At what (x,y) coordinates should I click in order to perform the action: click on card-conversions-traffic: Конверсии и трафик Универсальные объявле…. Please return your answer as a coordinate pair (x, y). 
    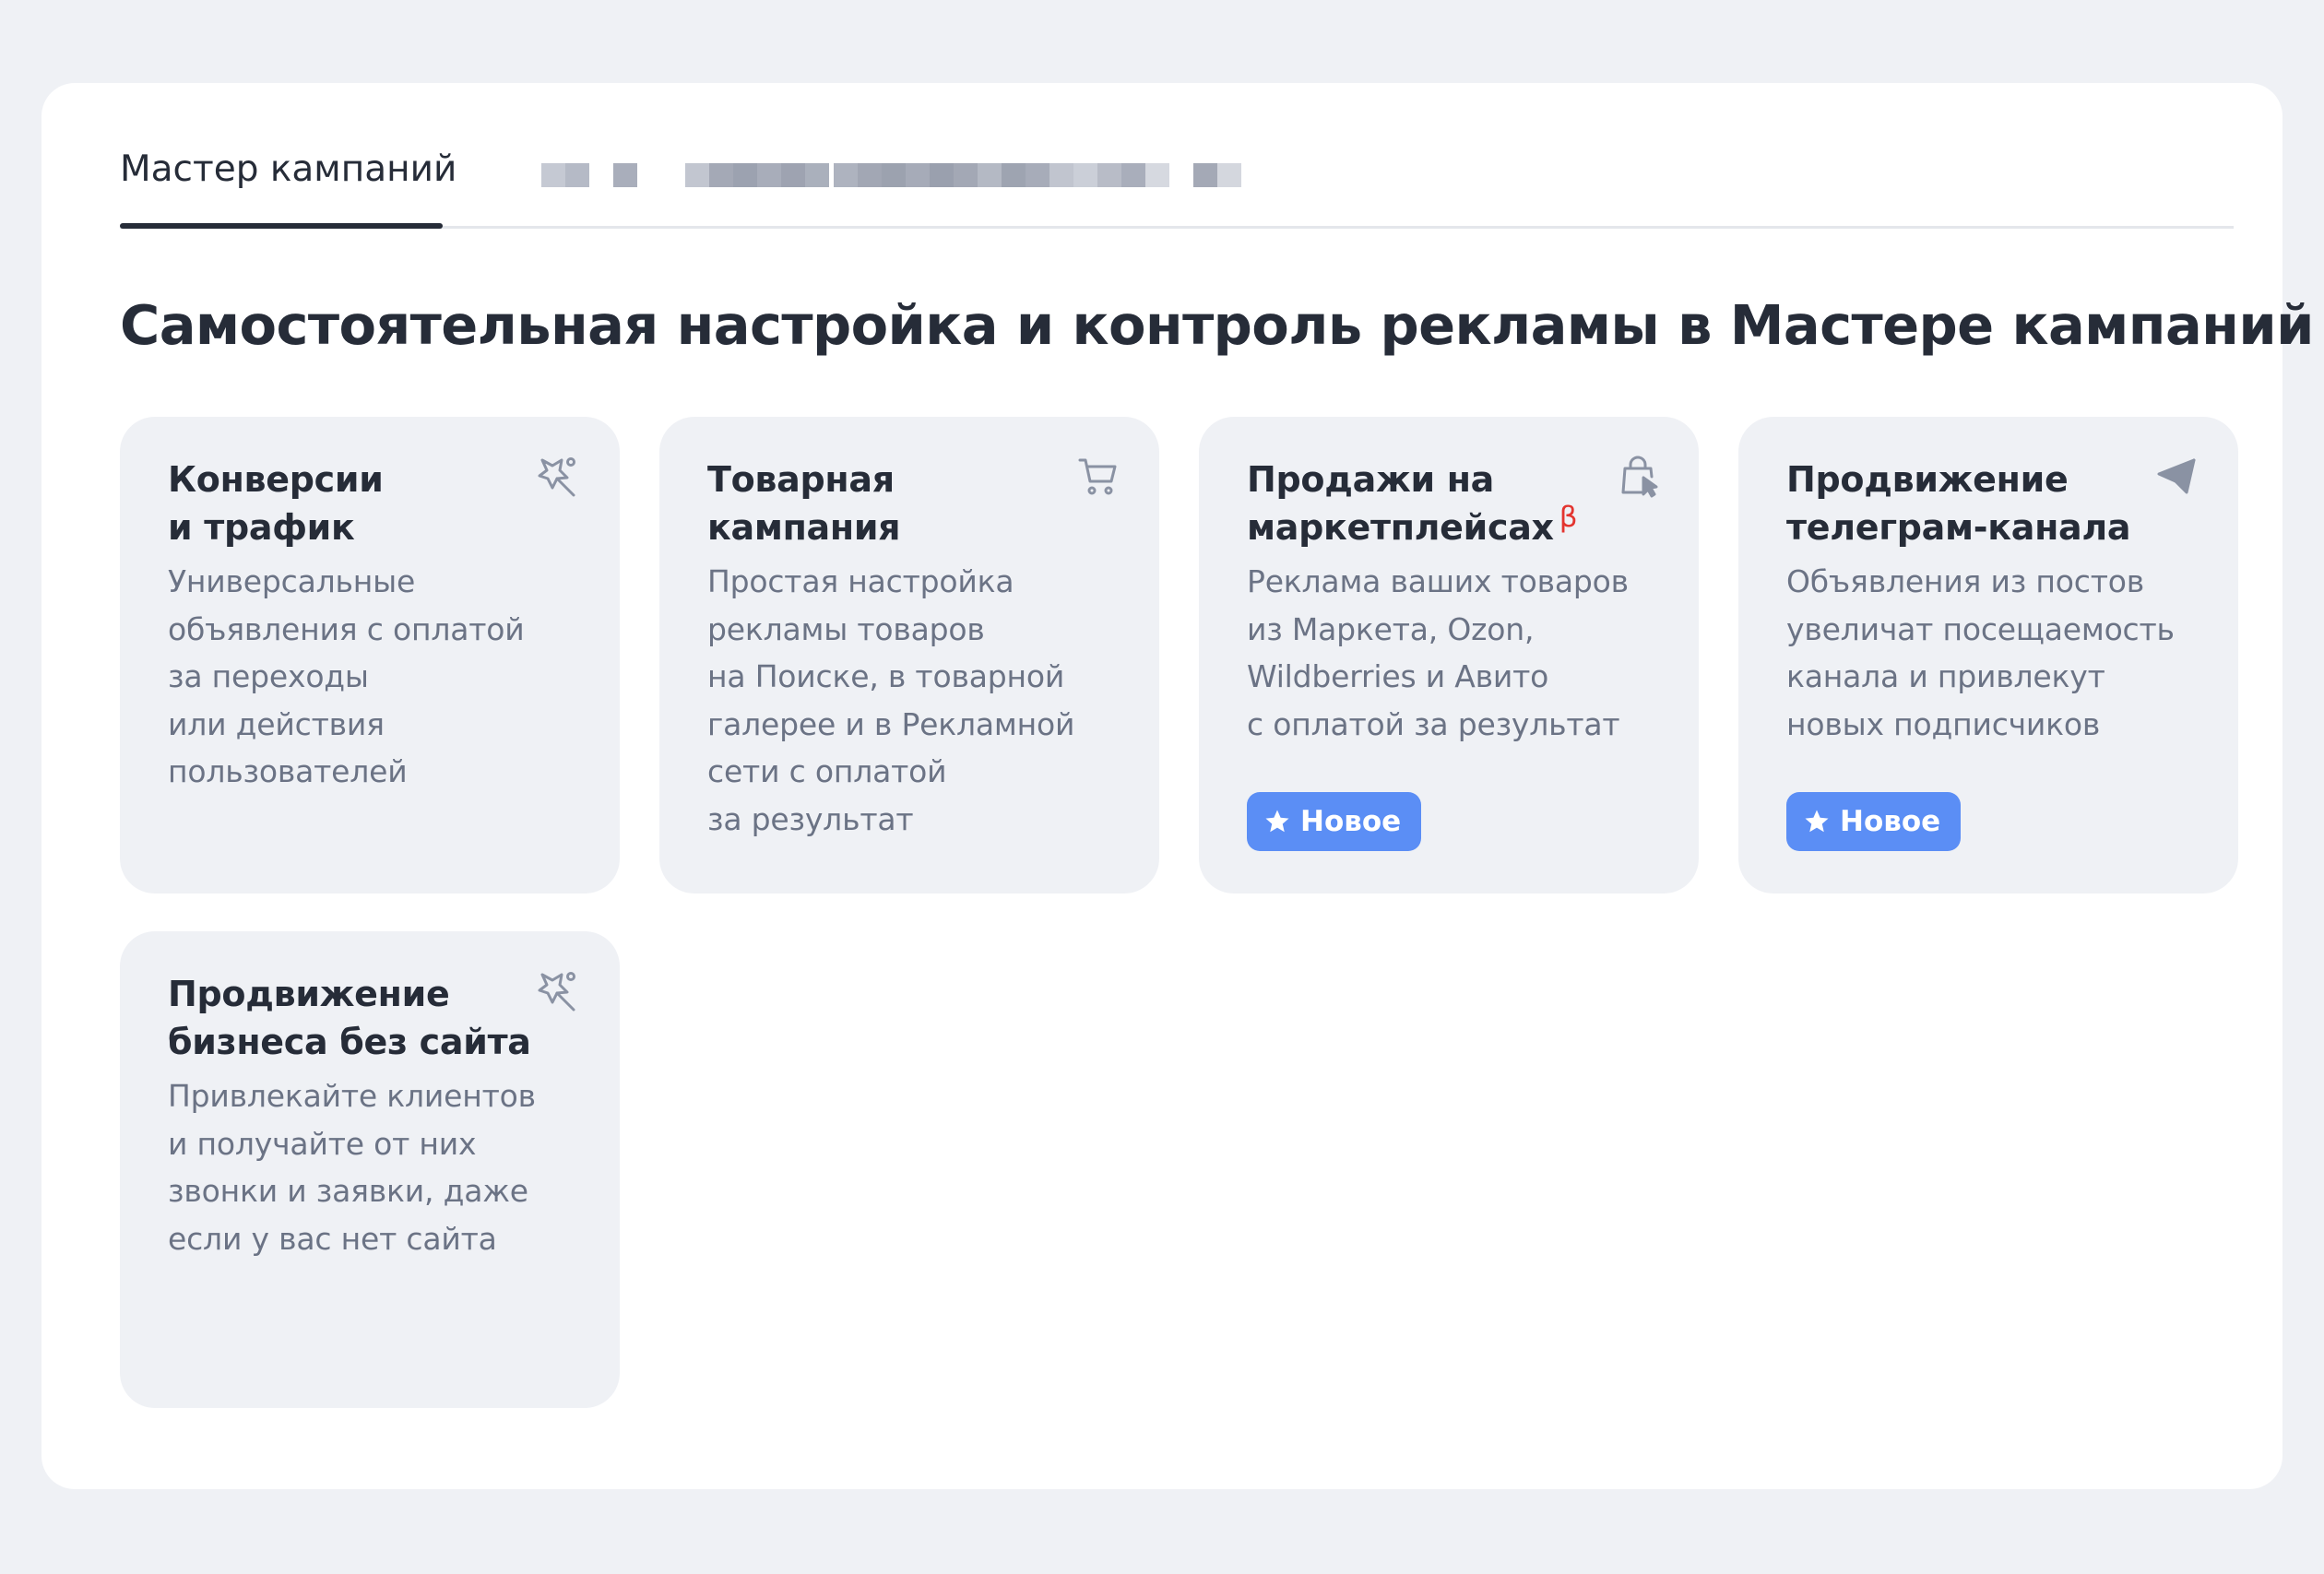
    Looking at the image, I should click on (370, 655).